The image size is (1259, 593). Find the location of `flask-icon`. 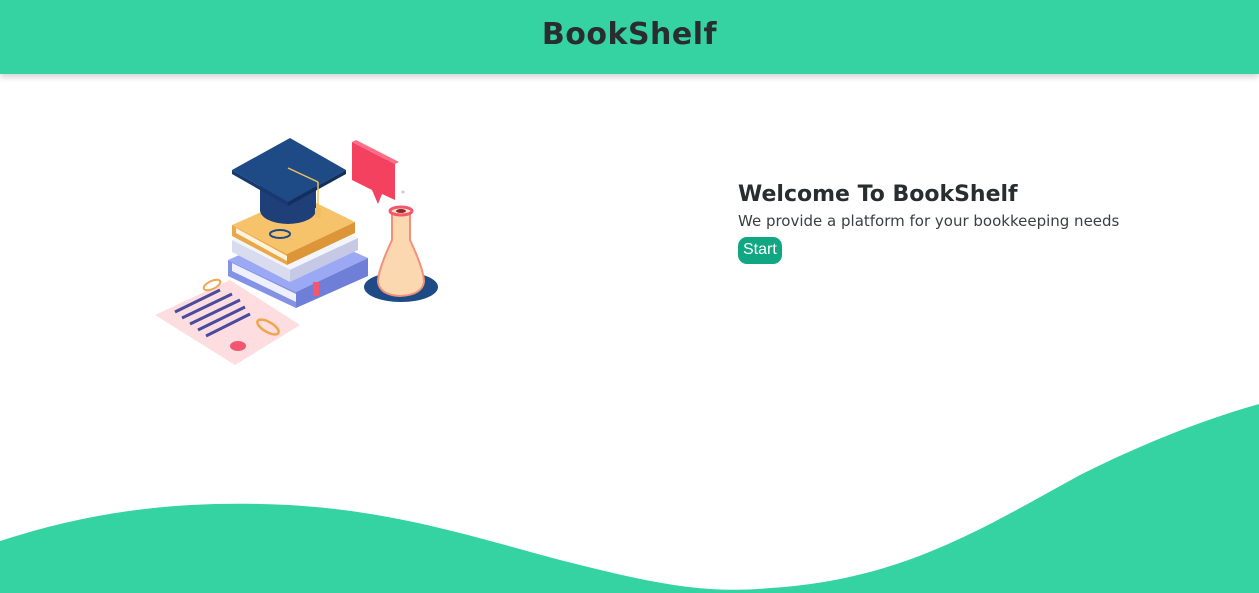

flask-icon is located at coordinates (401, 246).